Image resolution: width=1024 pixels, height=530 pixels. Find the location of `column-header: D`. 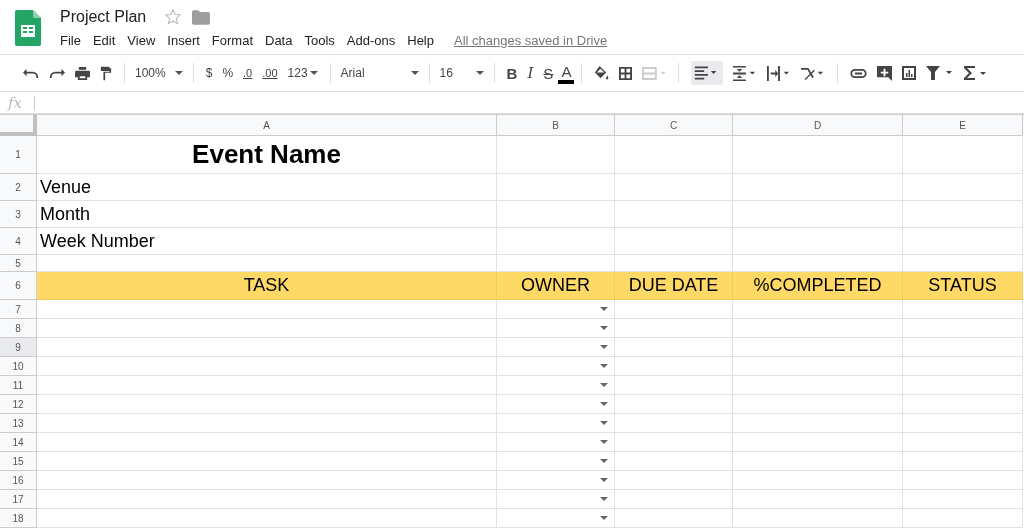

column-header: D is located at coordinates (818, 125).